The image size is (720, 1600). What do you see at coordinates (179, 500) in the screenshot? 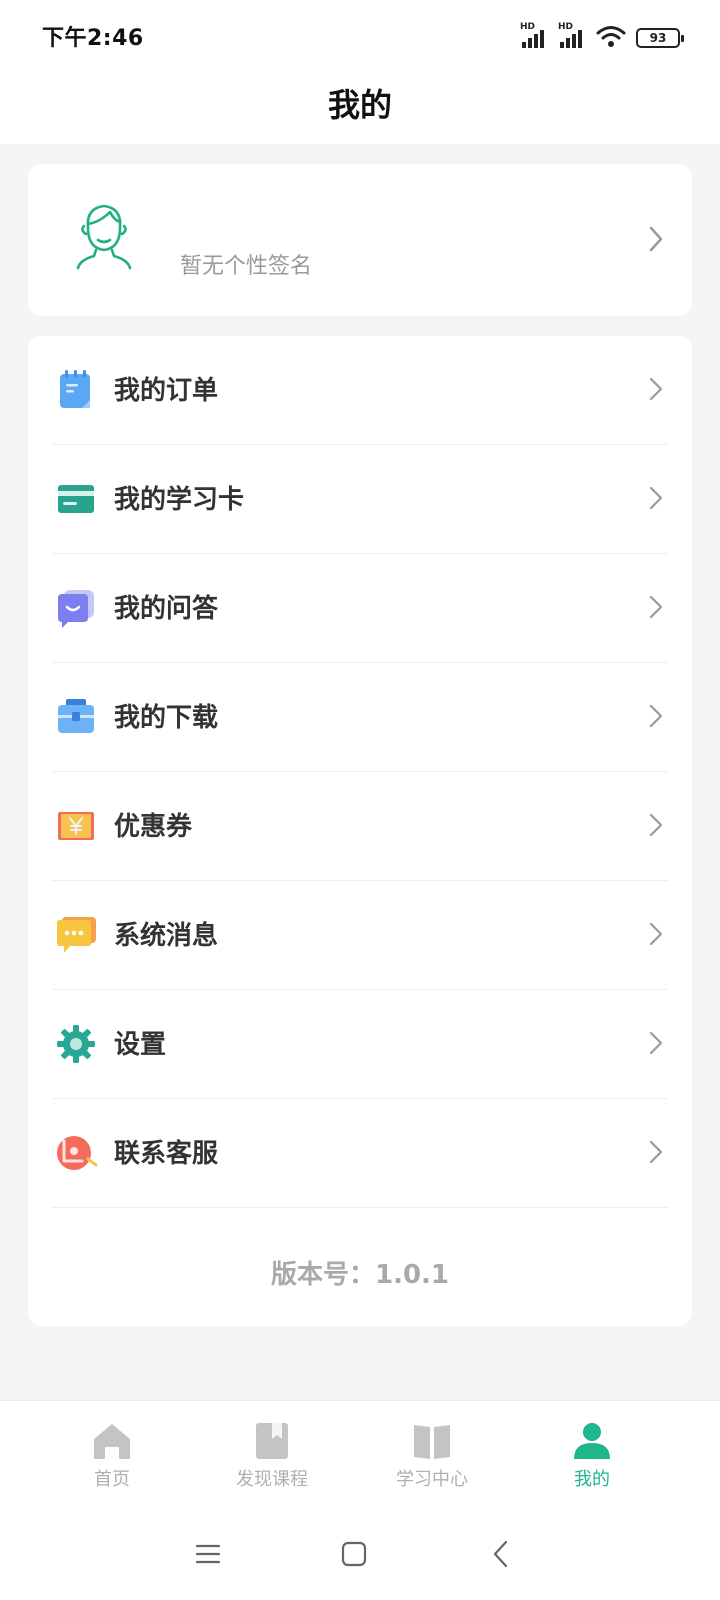
I see `menu-item-label: 我的学习卡` at bounding box center [179, 500].